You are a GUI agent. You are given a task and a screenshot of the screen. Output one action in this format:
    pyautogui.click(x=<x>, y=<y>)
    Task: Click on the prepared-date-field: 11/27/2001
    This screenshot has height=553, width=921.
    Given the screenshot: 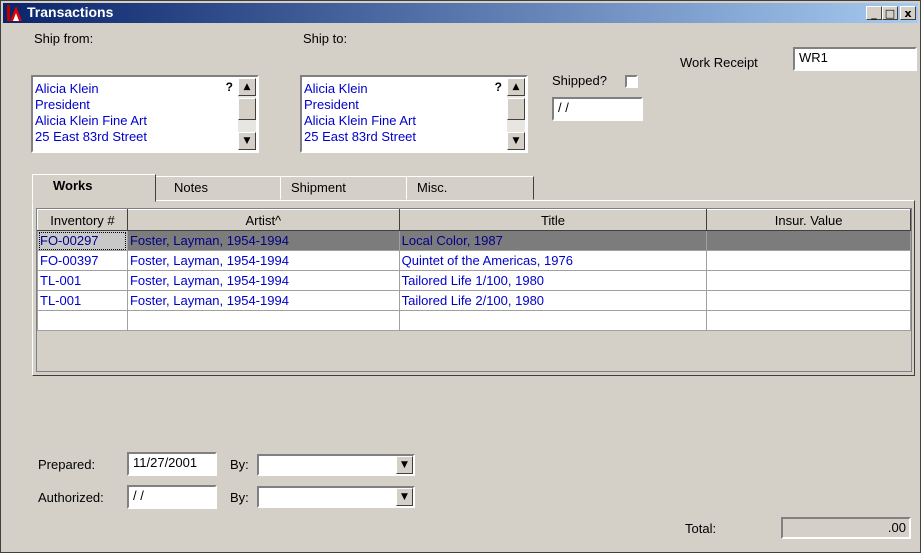 What is the action you would take?
    pyautogui.click(x=172, y=464)
    